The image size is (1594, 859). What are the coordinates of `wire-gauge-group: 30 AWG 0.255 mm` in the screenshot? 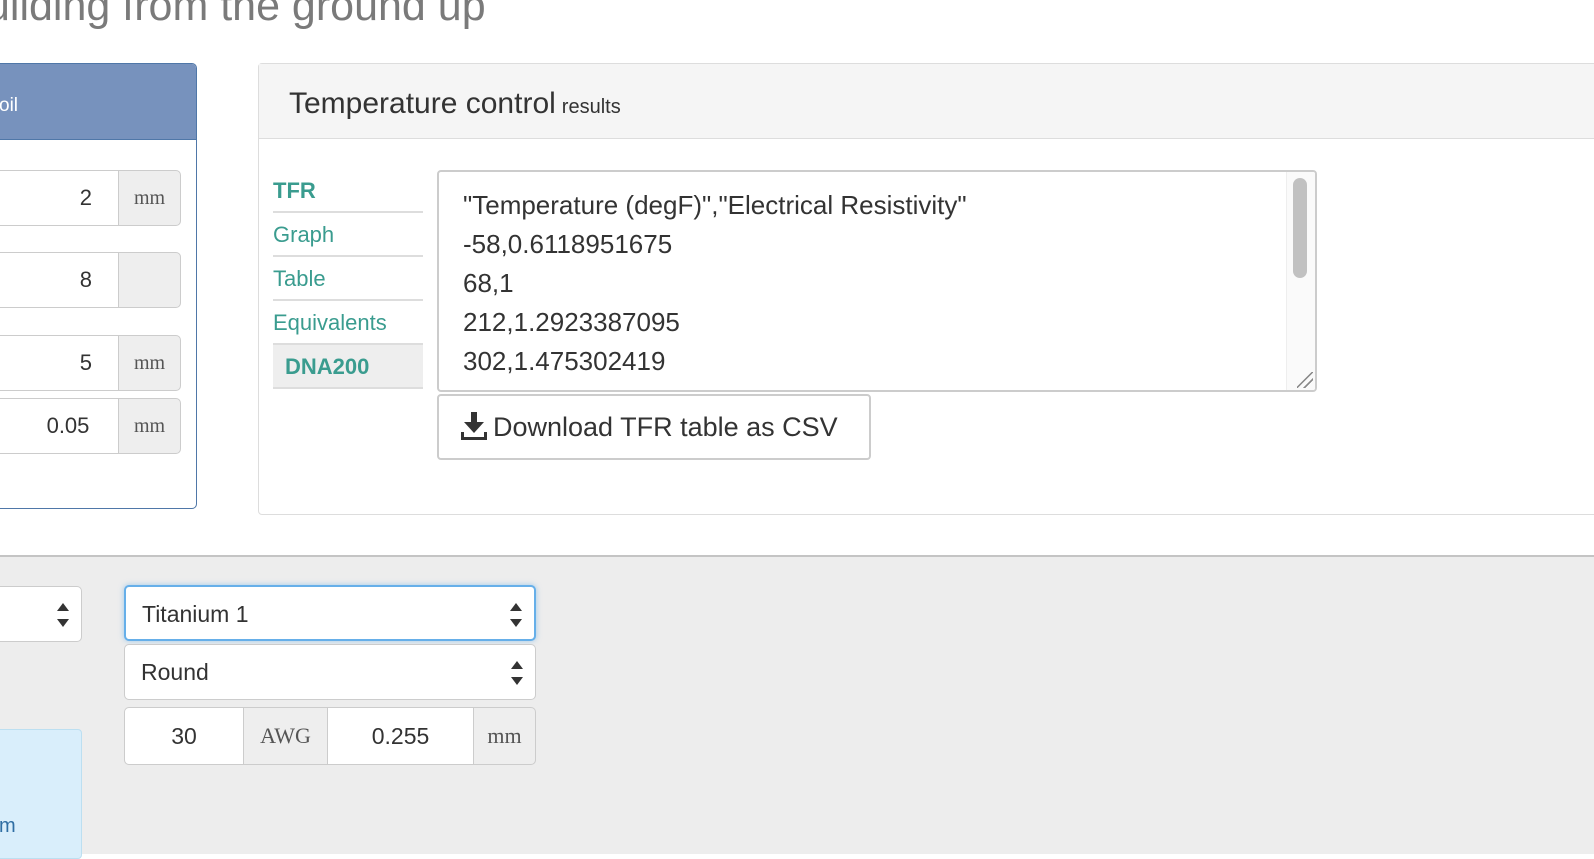 It's located at (330, 736).